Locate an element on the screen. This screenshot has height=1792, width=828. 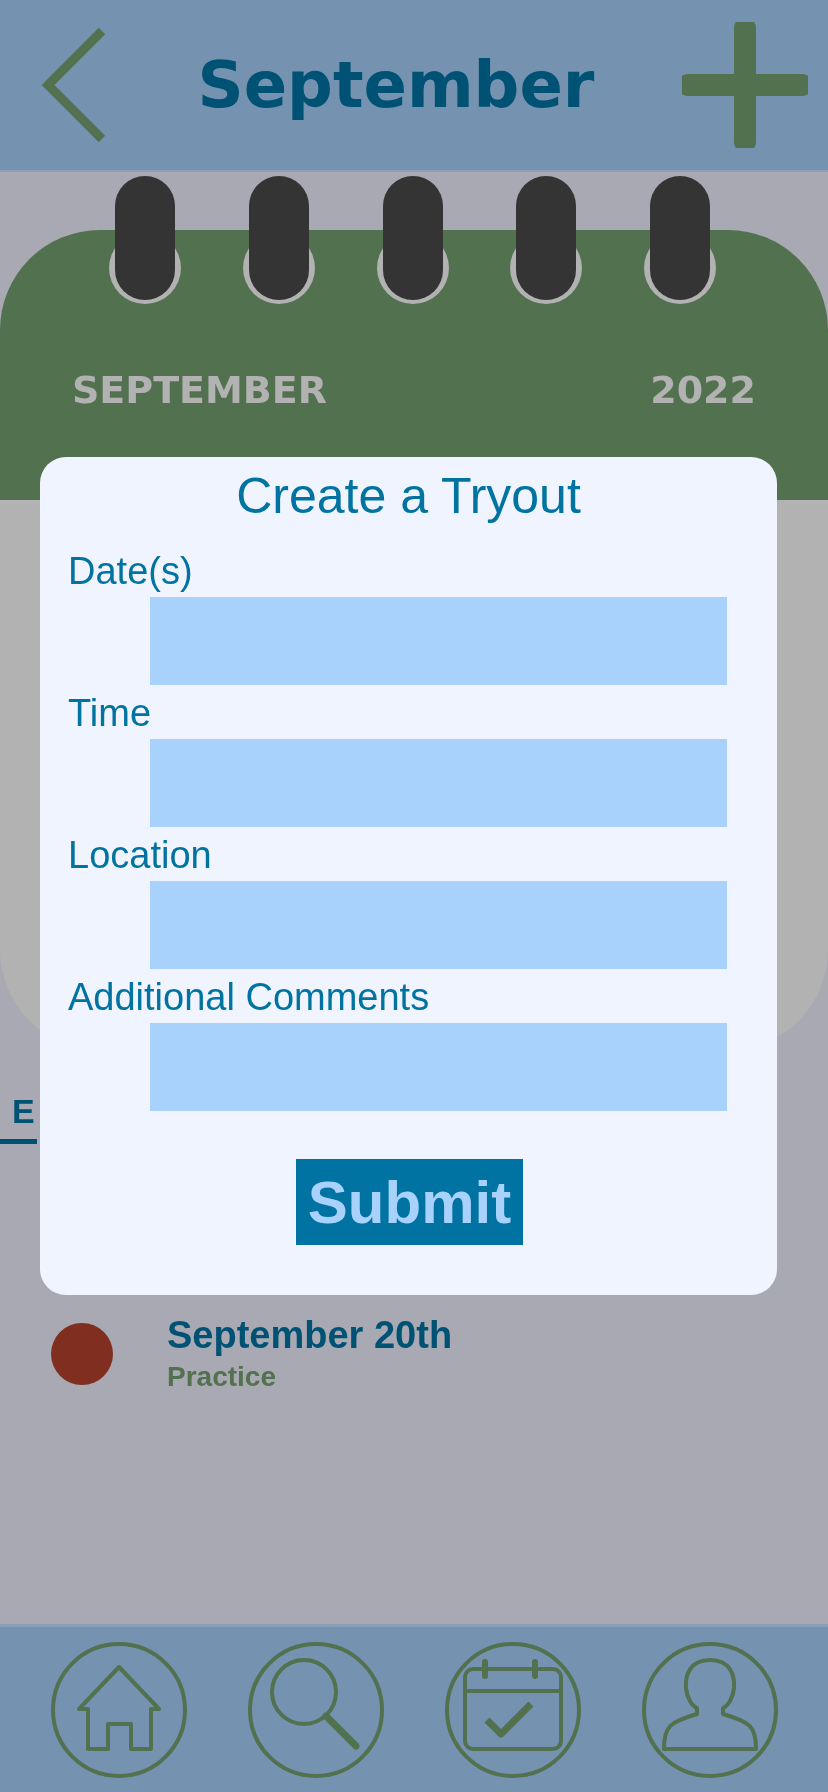
field-label: Date(s) is located at coordinates (131, 571).